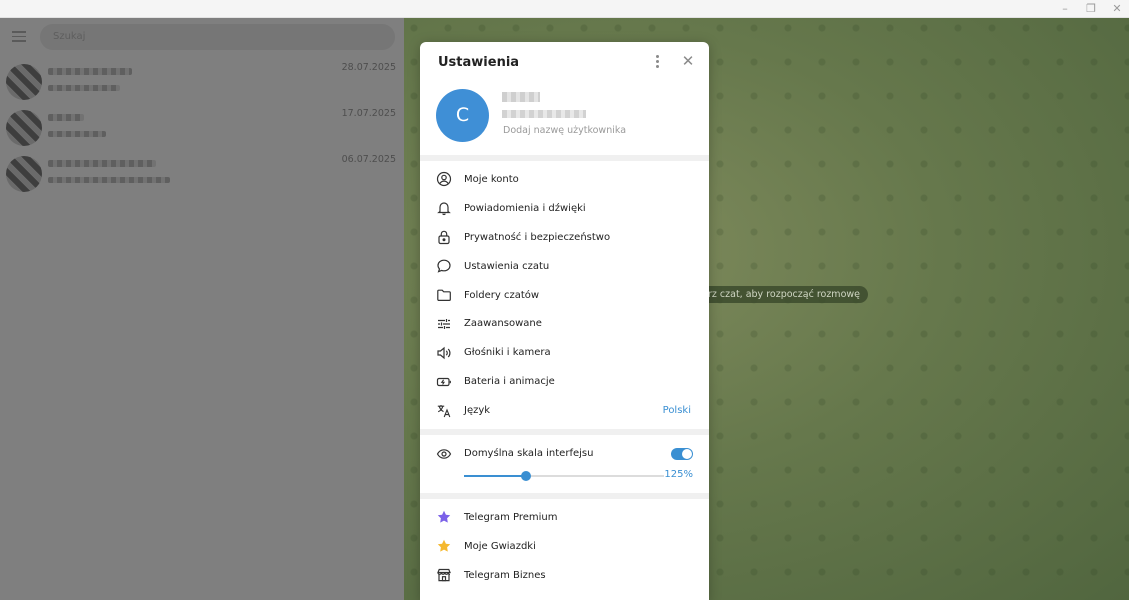 The image size is (1129, 600). Describe the element at coordinates (1065, 9) in the screenshot. I see `minimize-button: –` at that location.